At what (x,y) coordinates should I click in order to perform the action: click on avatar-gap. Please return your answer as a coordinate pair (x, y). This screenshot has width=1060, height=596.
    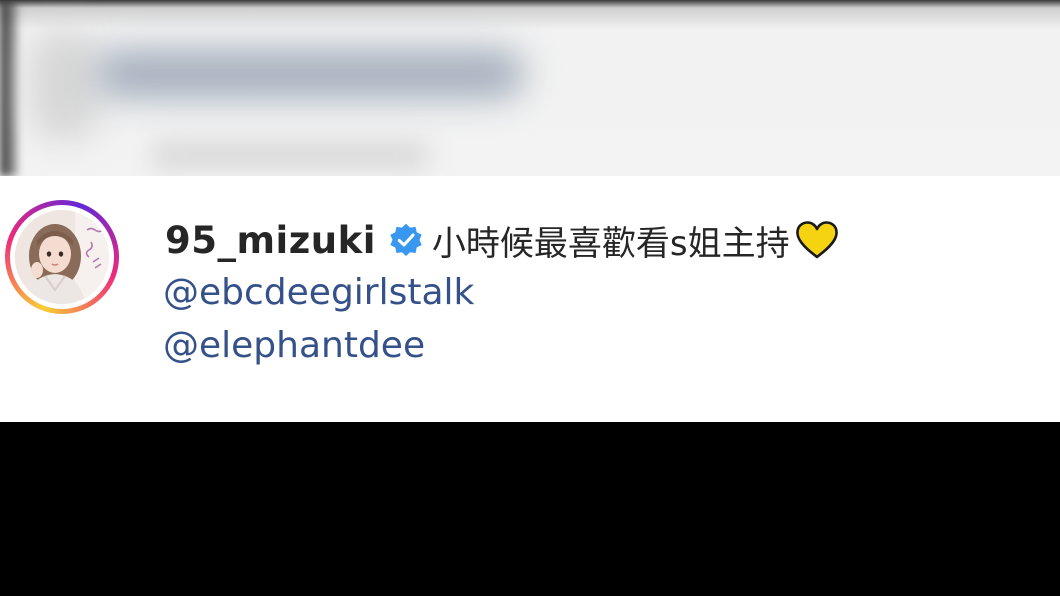
    Looking at the image, I should click on (62, 257).